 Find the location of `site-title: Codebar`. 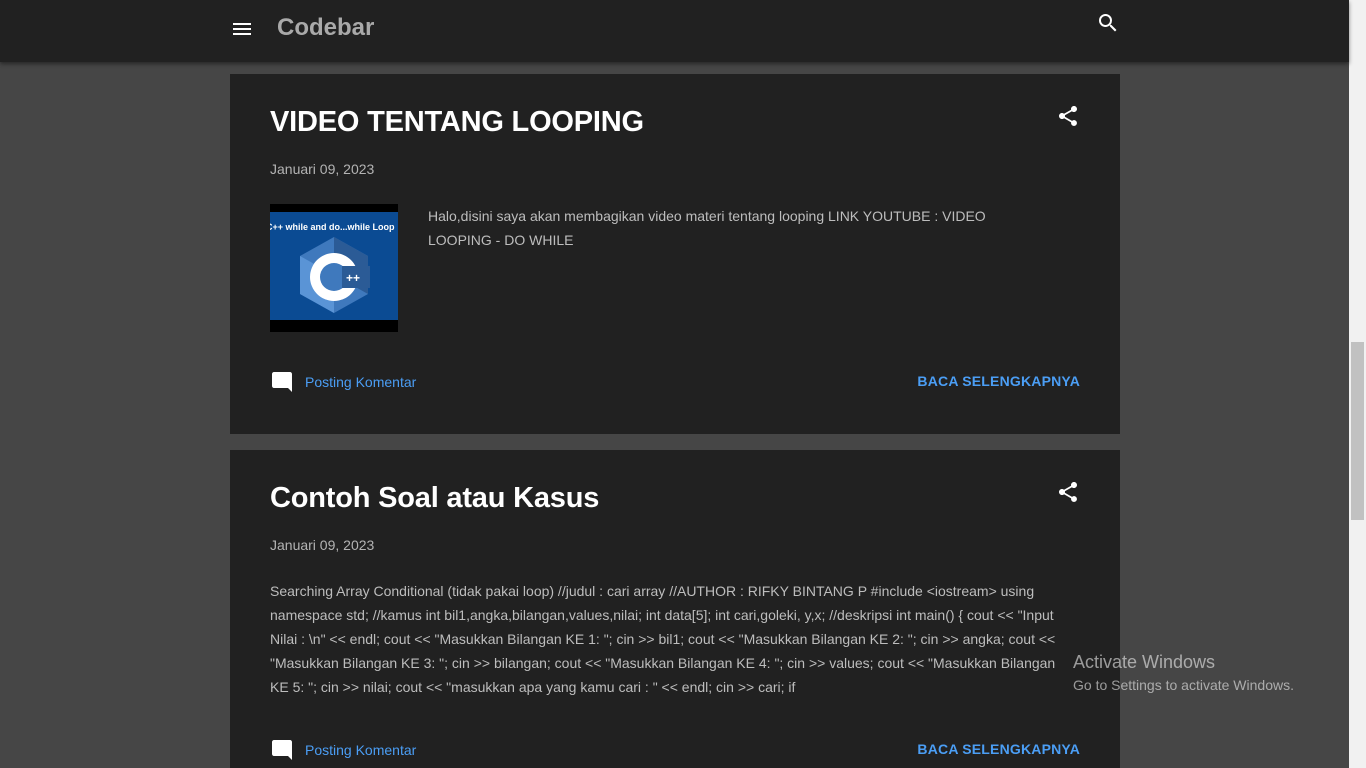

site-title: Codebar is located at coordinates (325, 28).